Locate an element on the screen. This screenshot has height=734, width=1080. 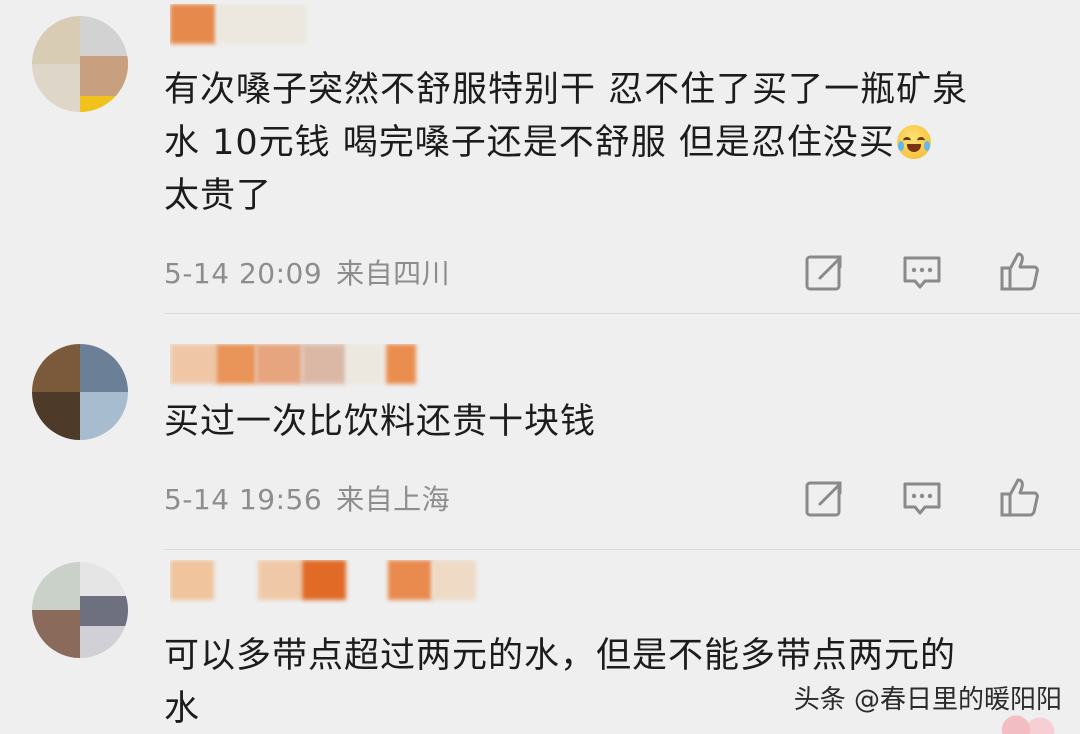
crying-laughing-emoji-icon is located at coordinates (913, 142).